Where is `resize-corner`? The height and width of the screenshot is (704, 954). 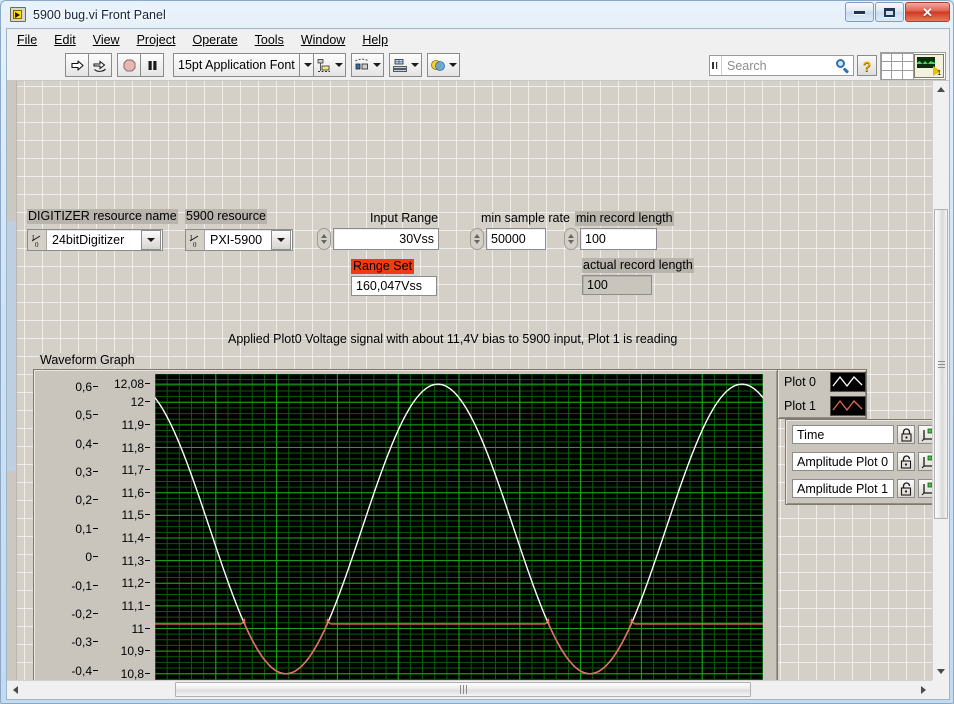 resize-corner is located at coordinates (940, 689).